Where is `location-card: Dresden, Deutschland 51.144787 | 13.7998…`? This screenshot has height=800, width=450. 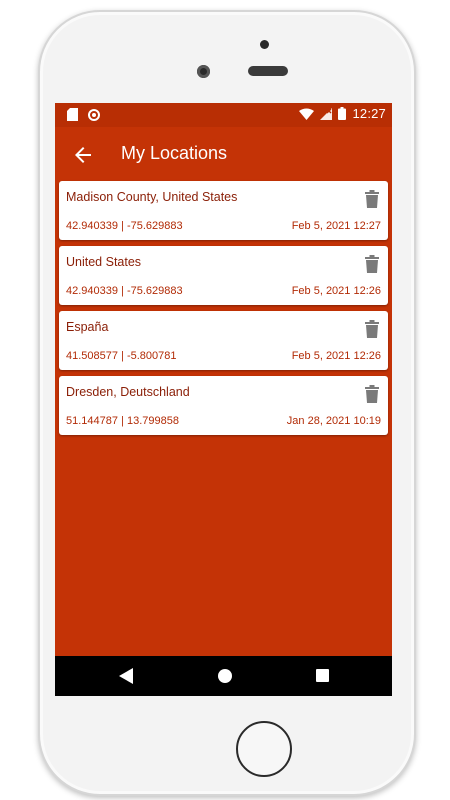
location-card: Dresden, Deutschland 51.144787 | 13.7998… is located at coordinates (223, 405).